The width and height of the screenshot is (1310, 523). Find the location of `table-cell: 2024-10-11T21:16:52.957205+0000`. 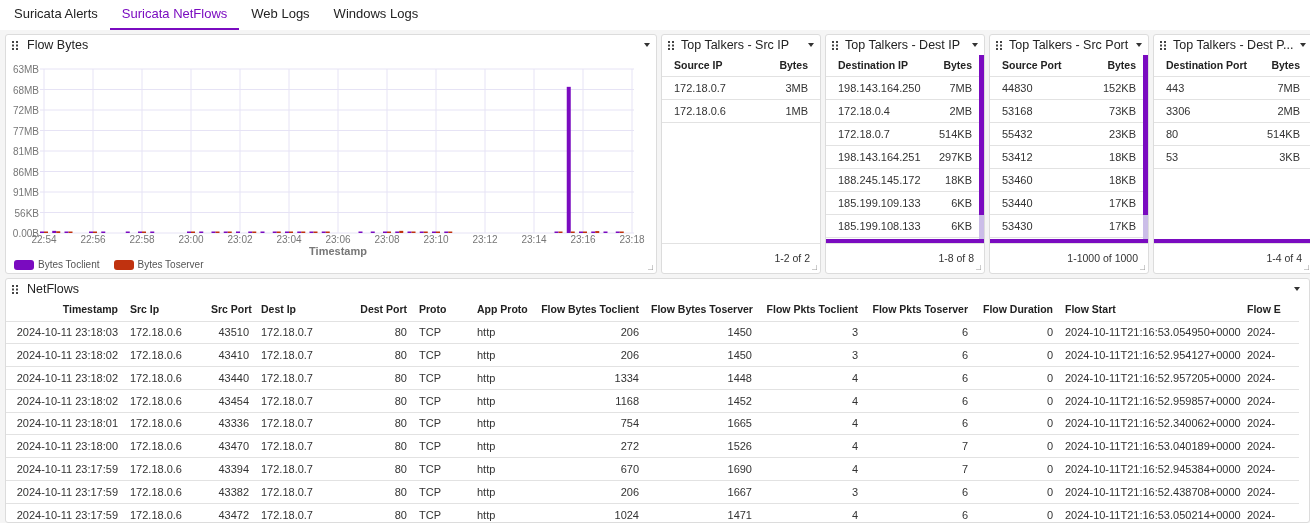

table-cell: 2024-10-11T21:16:52.957205+0000 is located at coordinates (1150, 378).